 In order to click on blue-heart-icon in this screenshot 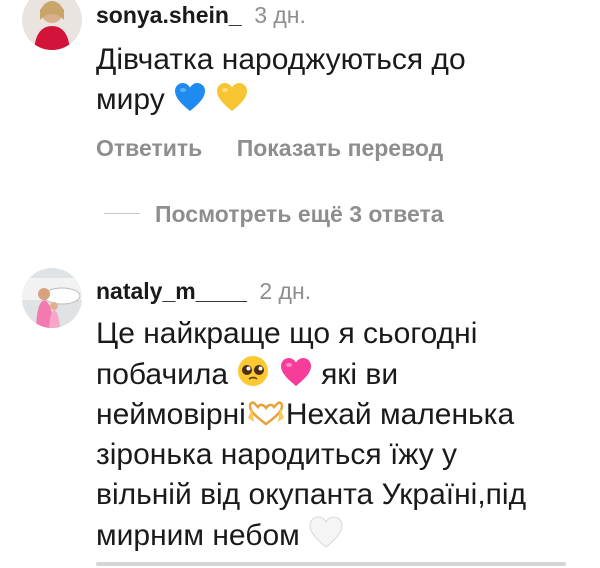, I will do `click(190, 97)`.